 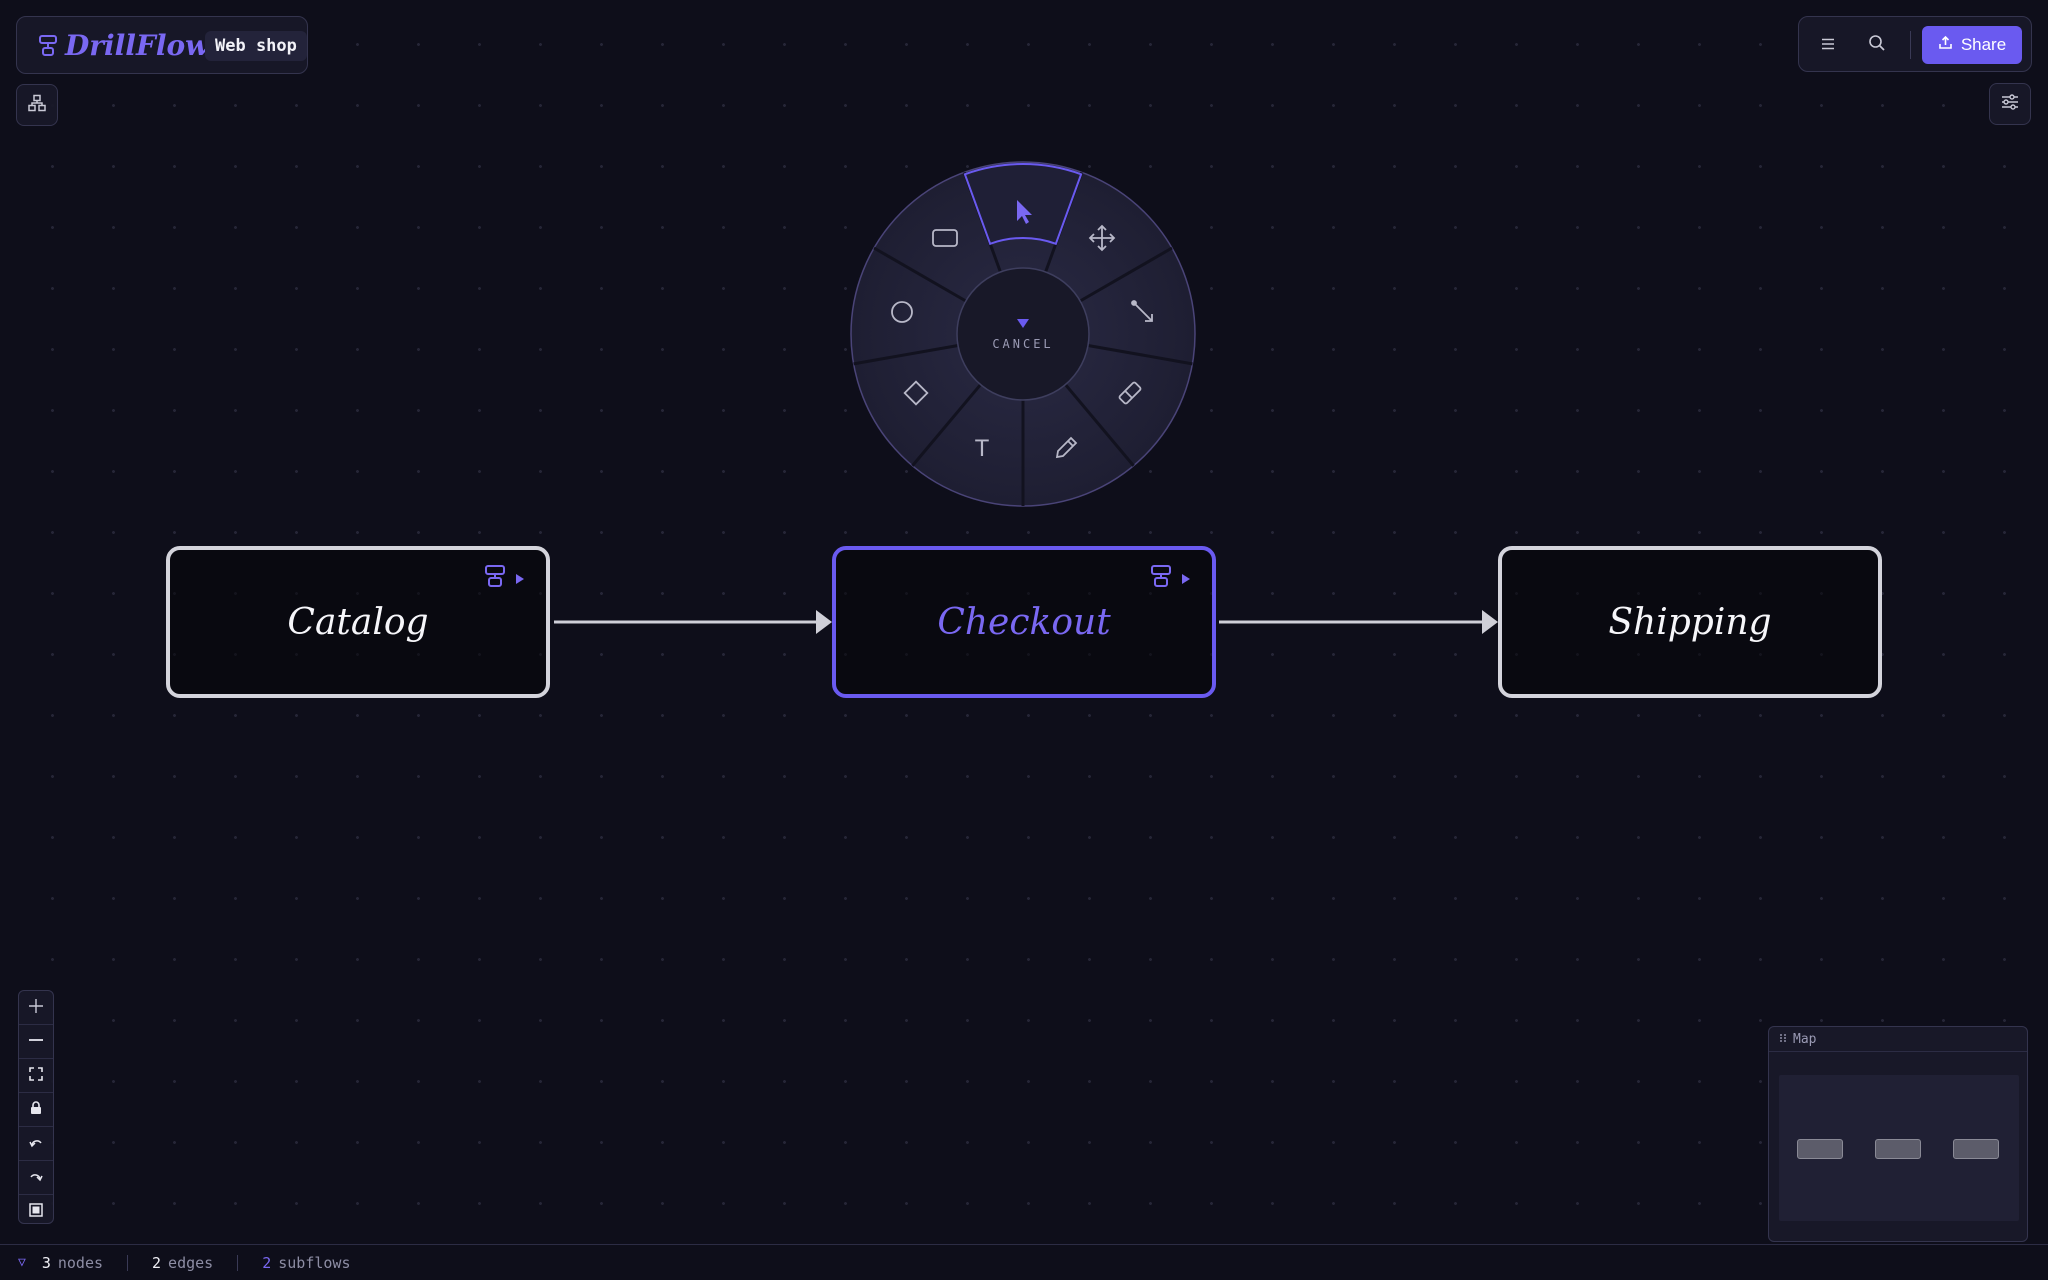 What do you see at coordinates (80, 1262) in the screenshot?
I see `nodes-label: nodes` at bounding box center [80, 1262].